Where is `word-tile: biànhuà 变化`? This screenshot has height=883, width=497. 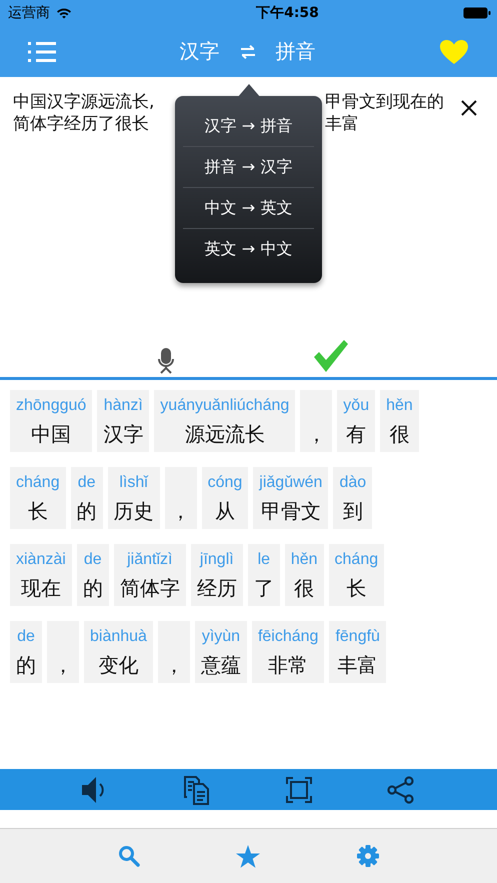 word-tile: biànhuà 变化 is located at coordinates (118, 652).